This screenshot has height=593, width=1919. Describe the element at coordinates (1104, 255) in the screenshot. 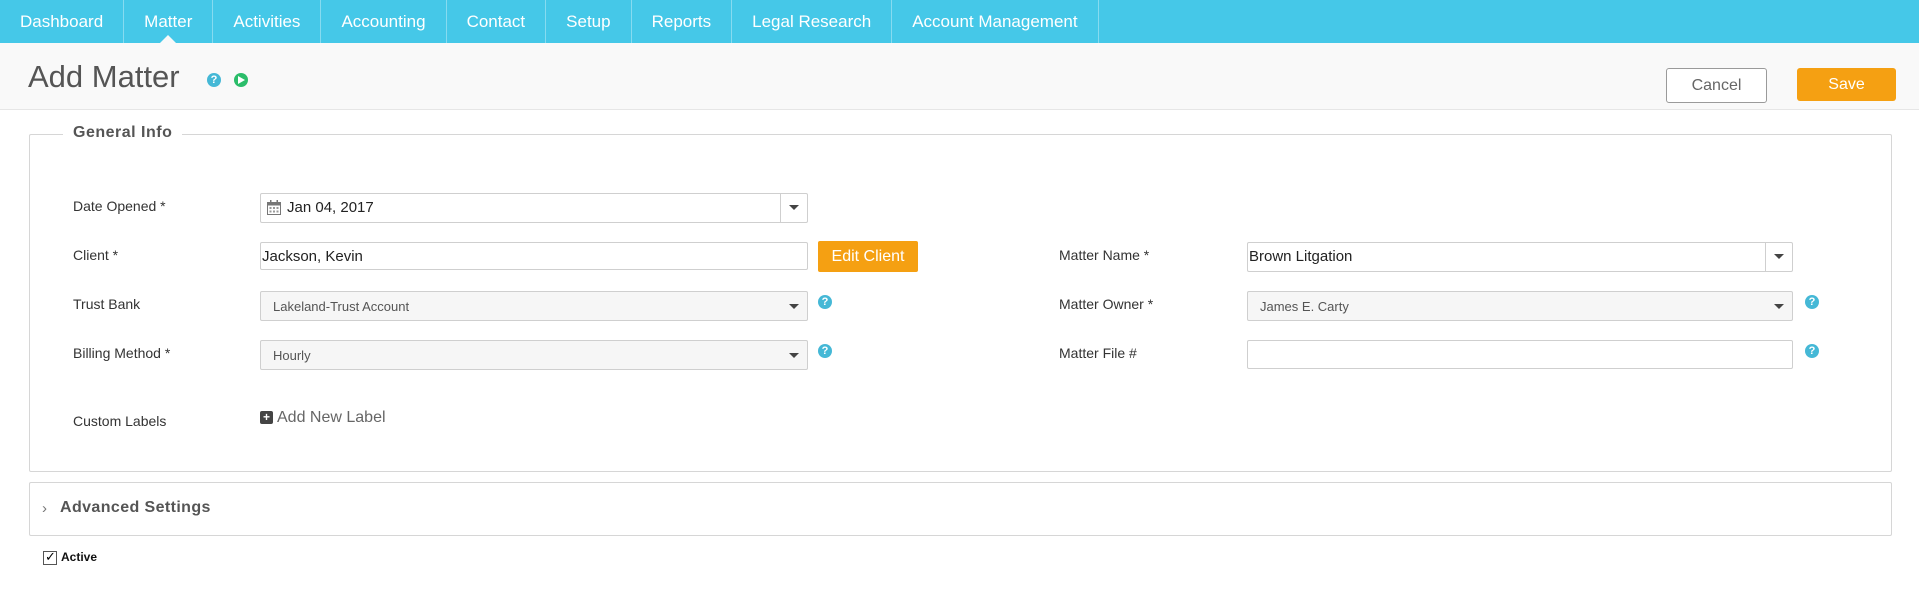

I see `matter-name-label: Matter Name *` at that location.